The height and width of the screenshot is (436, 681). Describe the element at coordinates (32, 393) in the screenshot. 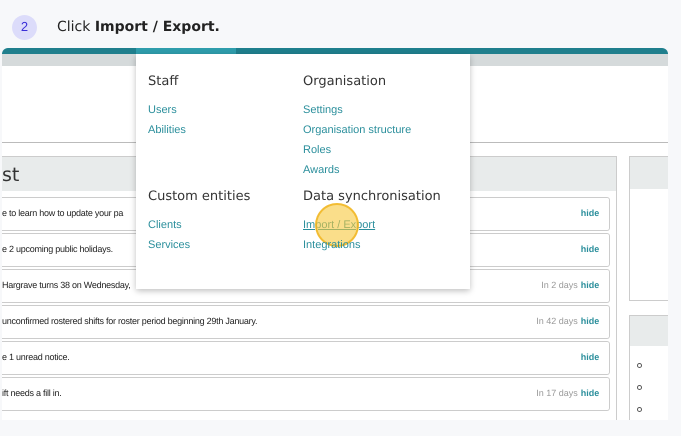

I see `notification-text: ift needs a fill in.` at that location.